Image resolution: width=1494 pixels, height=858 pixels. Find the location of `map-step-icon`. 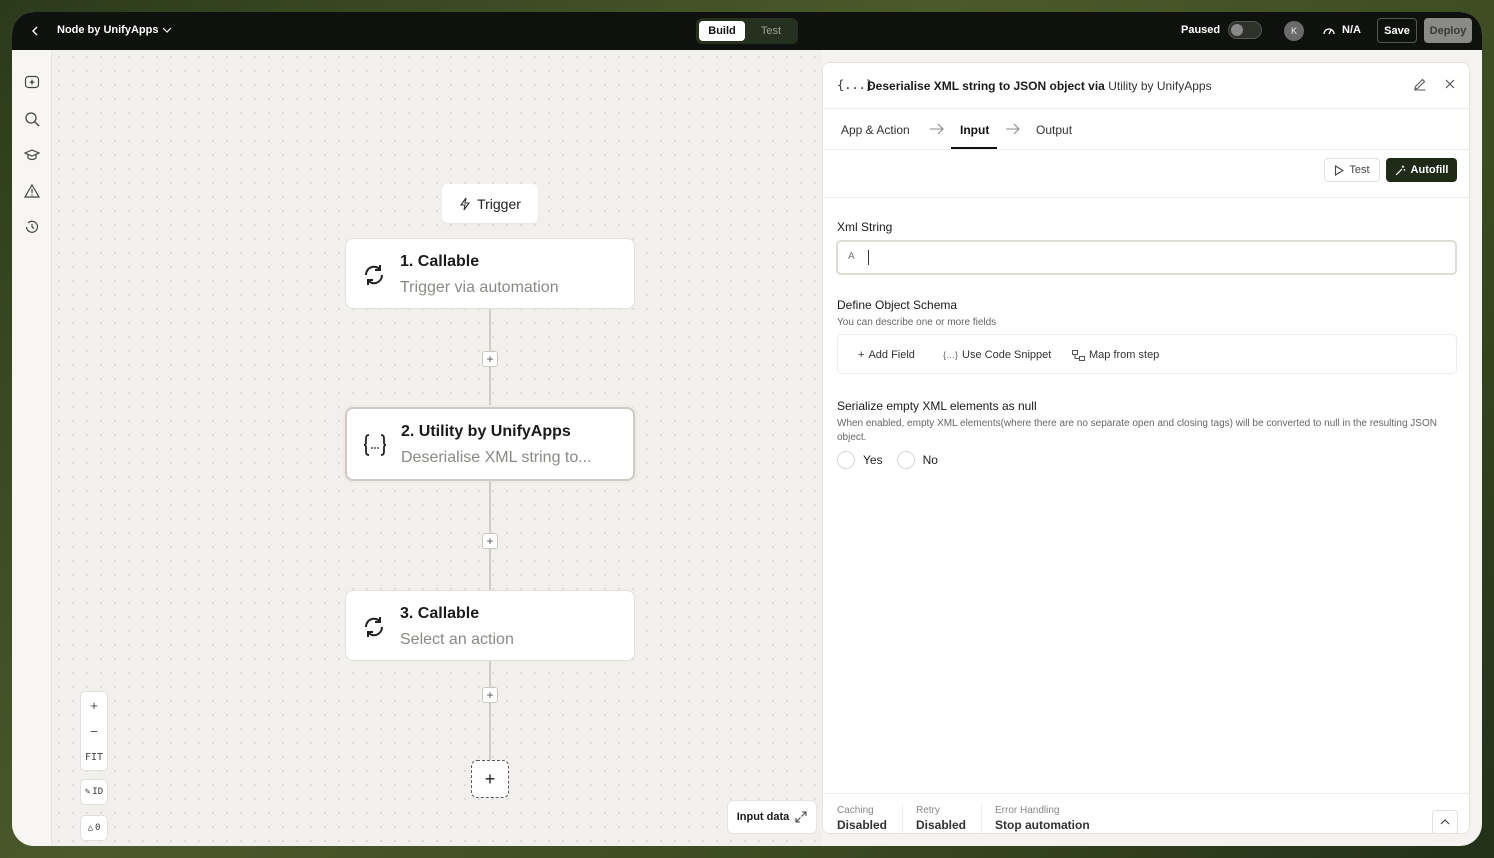

map-step-icon is located at coordinates (1078, 355).